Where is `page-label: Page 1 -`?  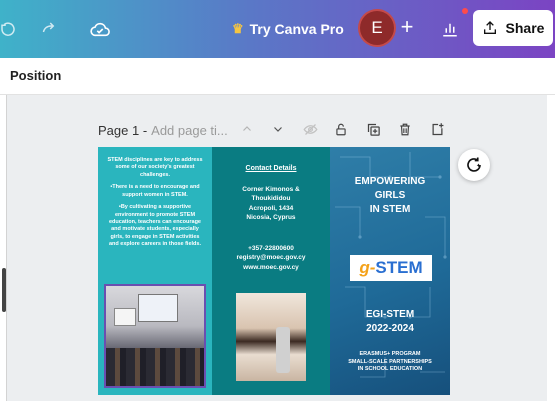
page-label: Page 1 - is located at coordinates (123, 130).